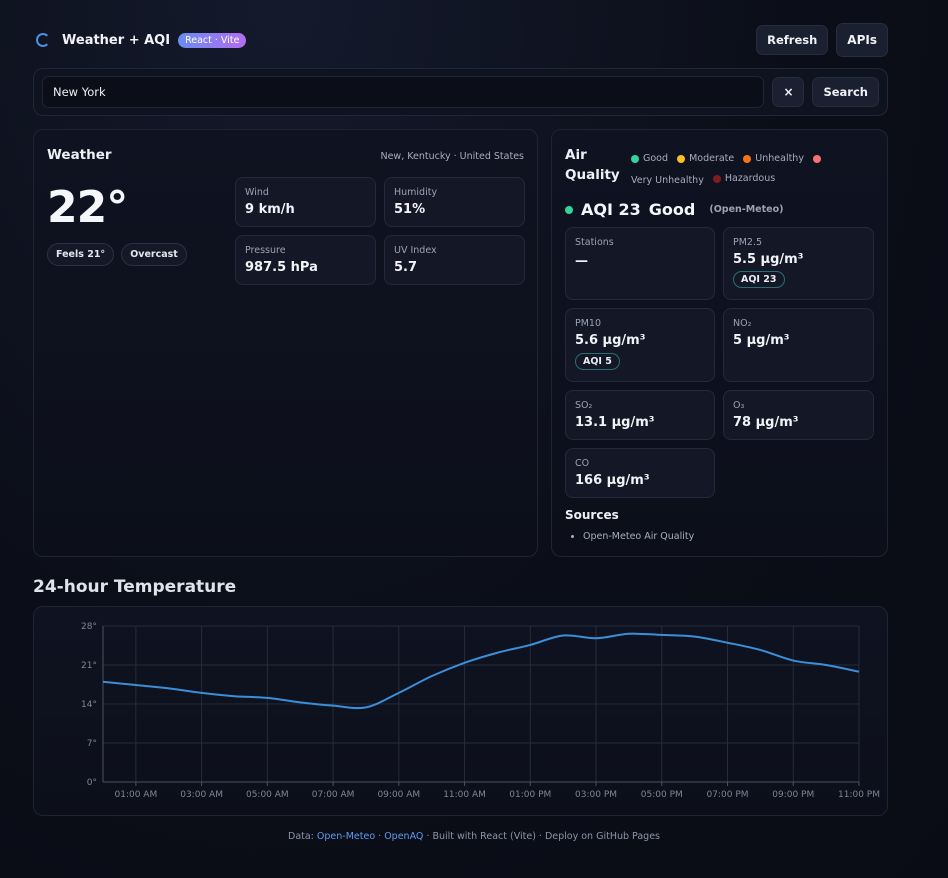 The image size is (948, 878). I want to click on legend-item-hazardous: Hazardous, so click(744, 179).